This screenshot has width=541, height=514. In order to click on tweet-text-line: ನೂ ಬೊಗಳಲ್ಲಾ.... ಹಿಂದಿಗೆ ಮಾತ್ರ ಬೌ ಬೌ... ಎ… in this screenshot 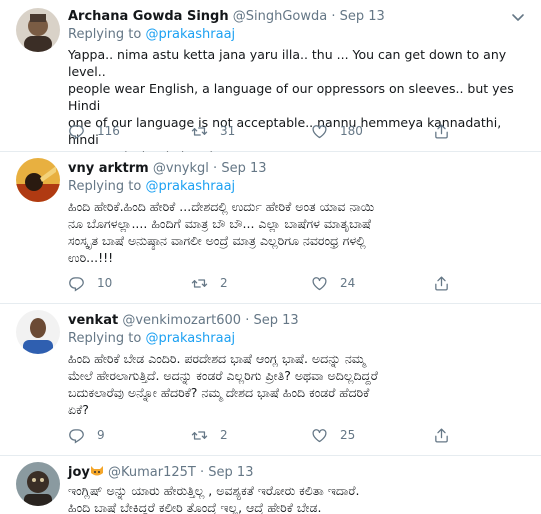, I will do `click(220, 223)`.